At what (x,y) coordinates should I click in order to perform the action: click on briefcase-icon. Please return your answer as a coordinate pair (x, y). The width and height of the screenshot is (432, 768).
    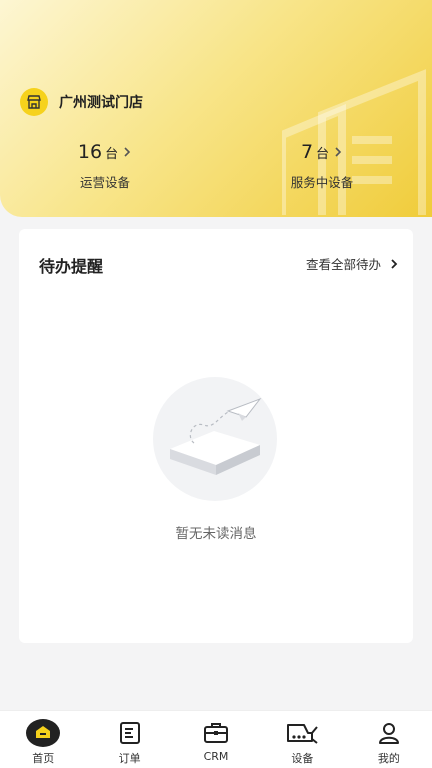
    Looking at the image, I should click on (216, 733).